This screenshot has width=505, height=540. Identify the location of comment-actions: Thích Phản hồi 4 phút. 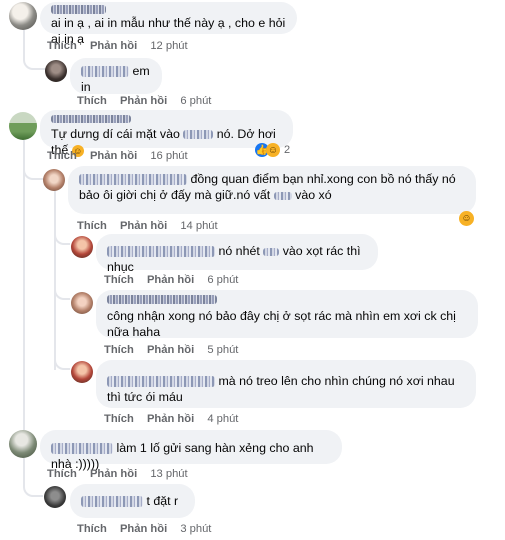
(171, 419).